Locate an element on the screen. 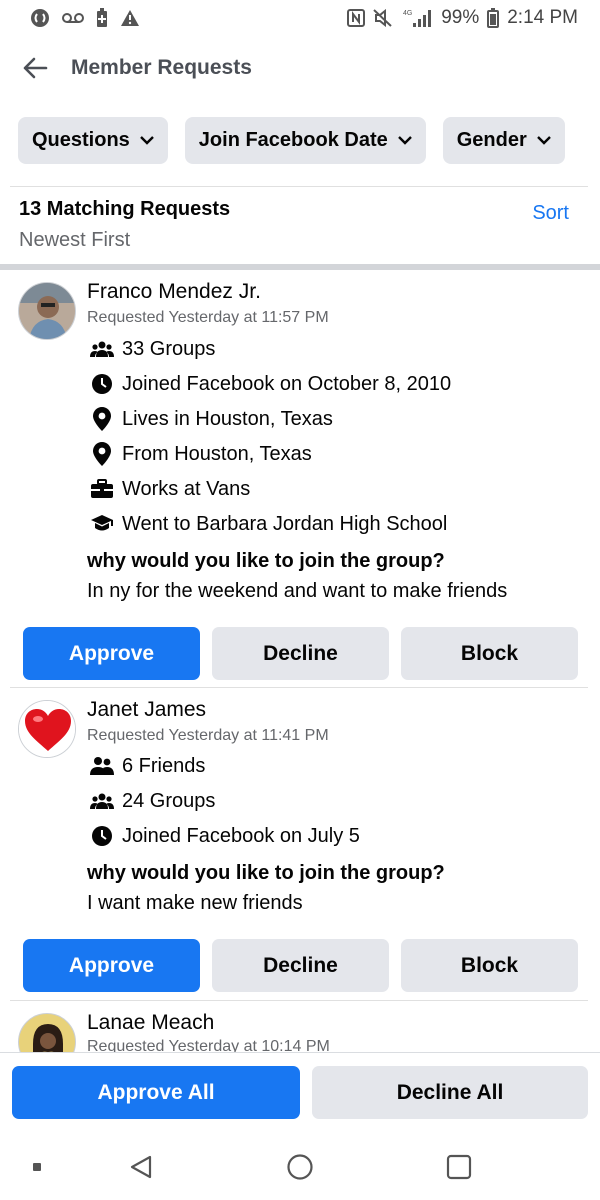  matching-count: 13 Matching Requests is located at coordinates (125, 209).